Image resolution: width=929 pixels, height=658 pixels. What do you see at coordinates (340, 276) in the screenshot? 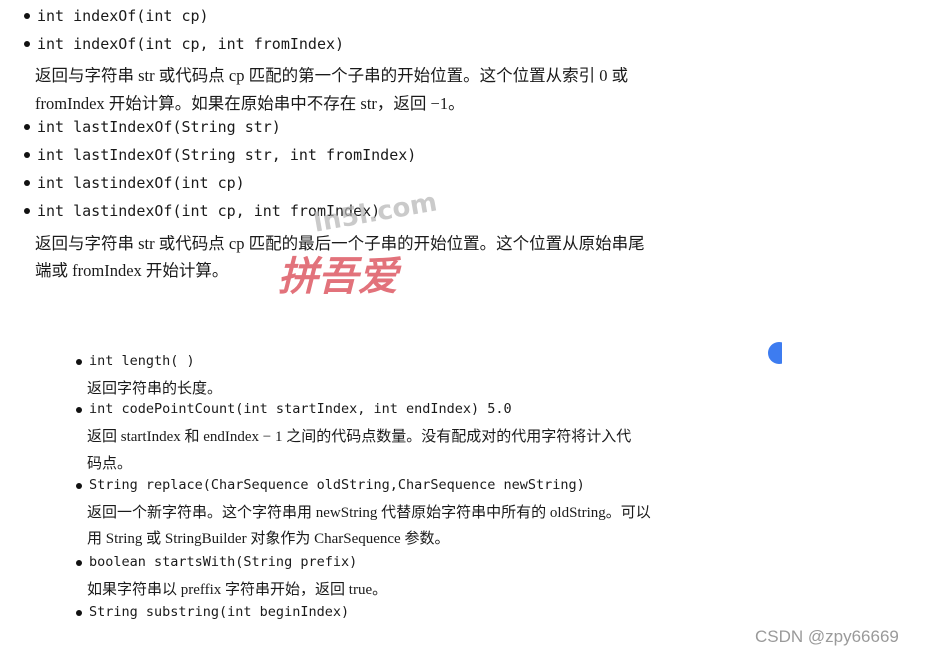
I see `svg-text: 拼吾爱` at bounding box center [340, 276].